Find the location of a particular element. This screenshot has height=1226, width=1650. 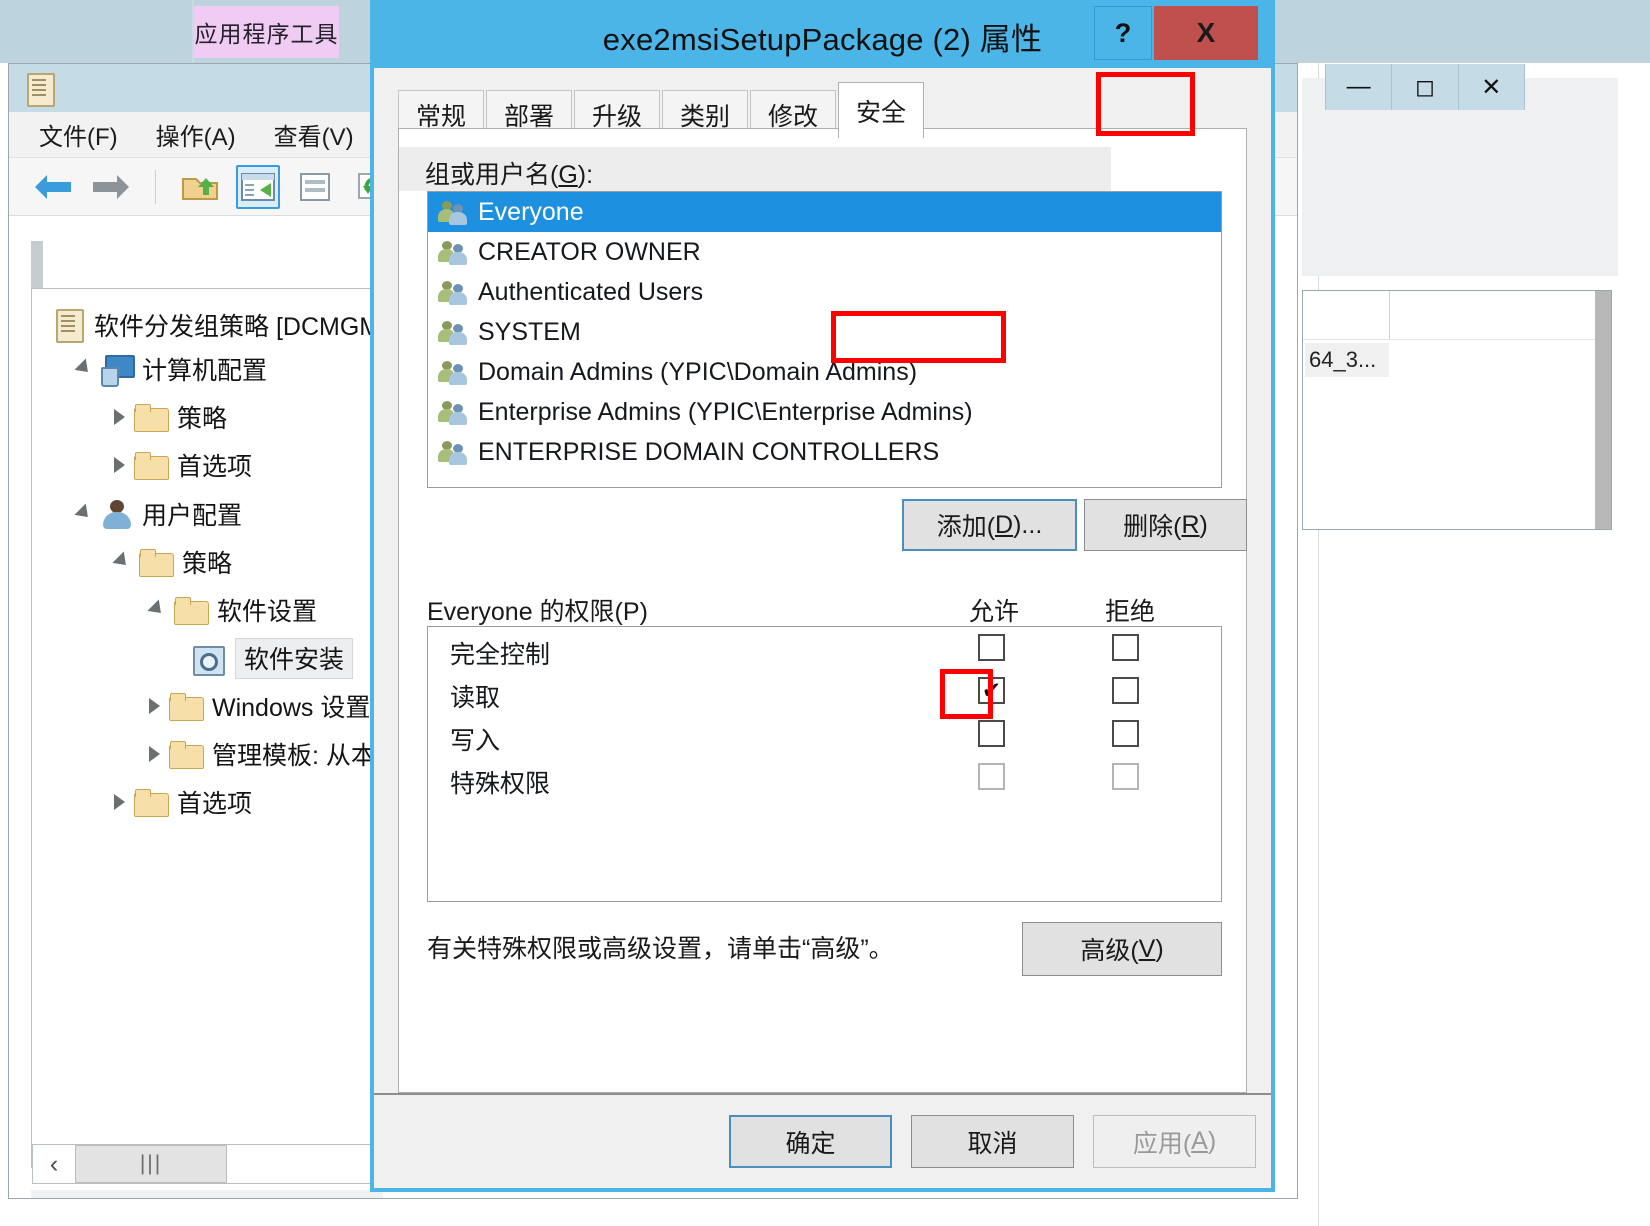

back-icon is located at coordinates (53, 187).